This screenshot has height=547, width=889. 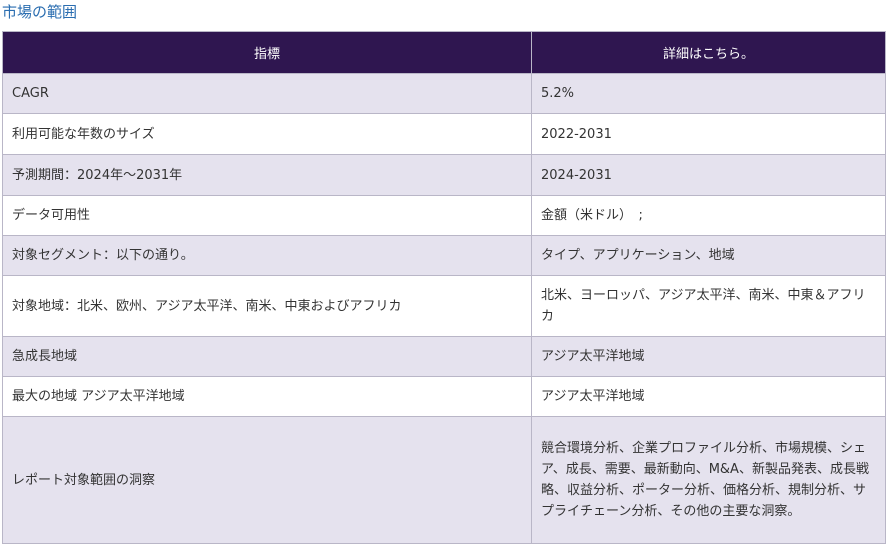 I want to click on page-title: 市場の範囲, so click(x=40, y=12).